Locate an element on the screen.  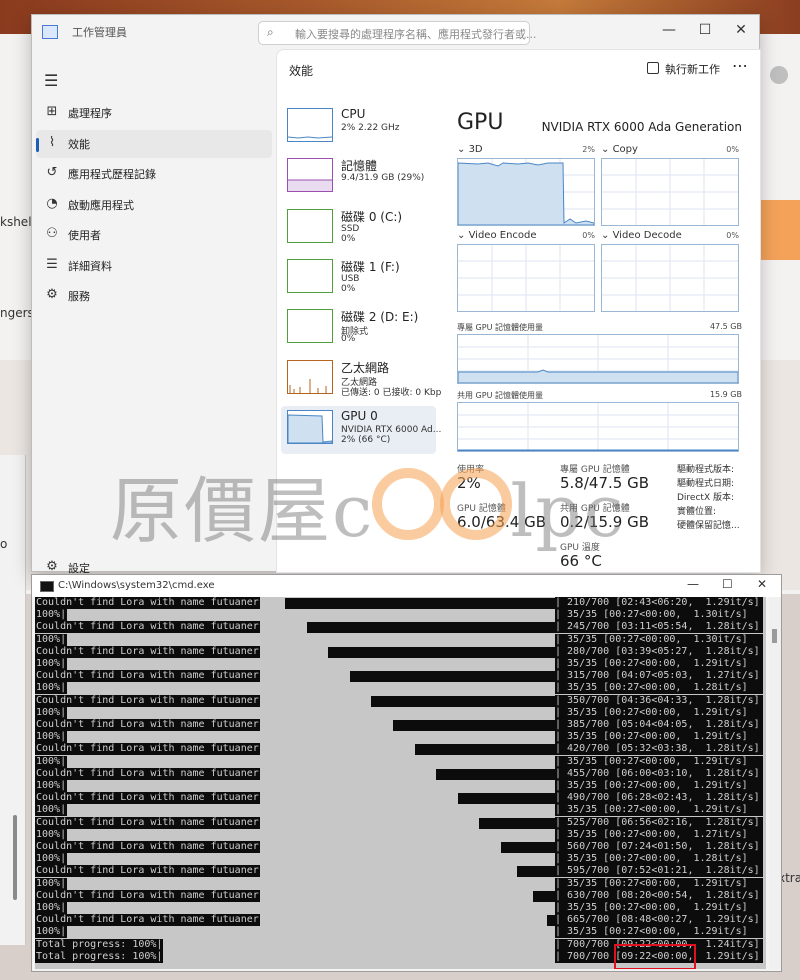
gpu-model-name: NVIDIA RTX 6000 Ada Generation is located at coordinates (641, 127).